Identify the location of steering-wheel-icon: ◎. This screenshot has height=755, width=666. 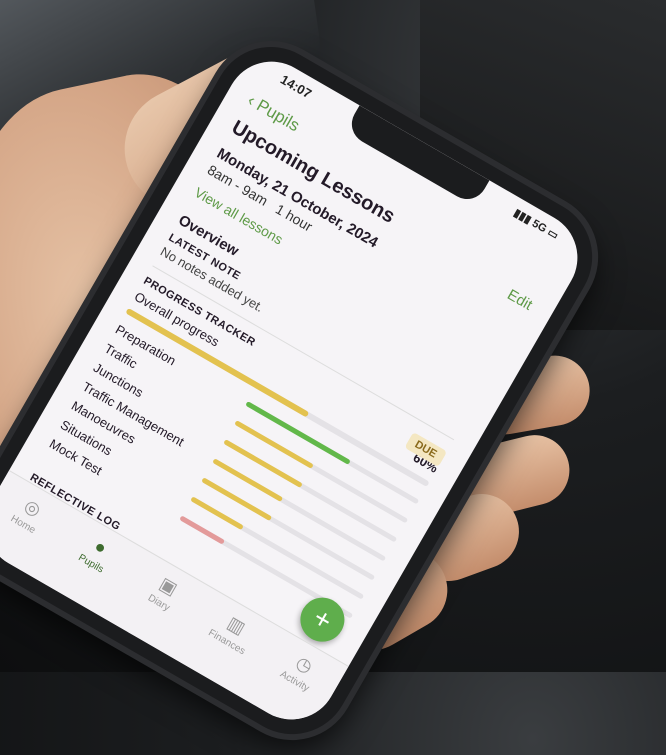
(32, 508).